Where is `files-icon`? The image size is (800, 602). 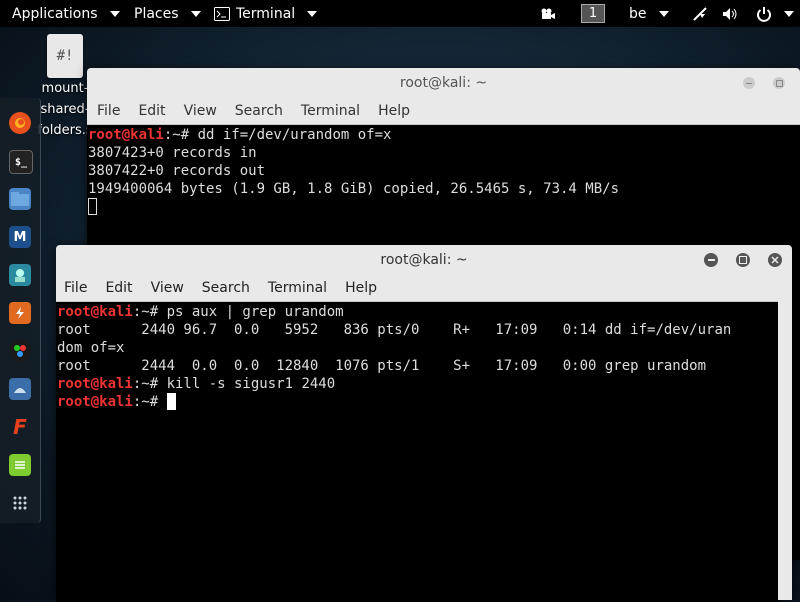
files-icon is located at coordinates (20, 199).